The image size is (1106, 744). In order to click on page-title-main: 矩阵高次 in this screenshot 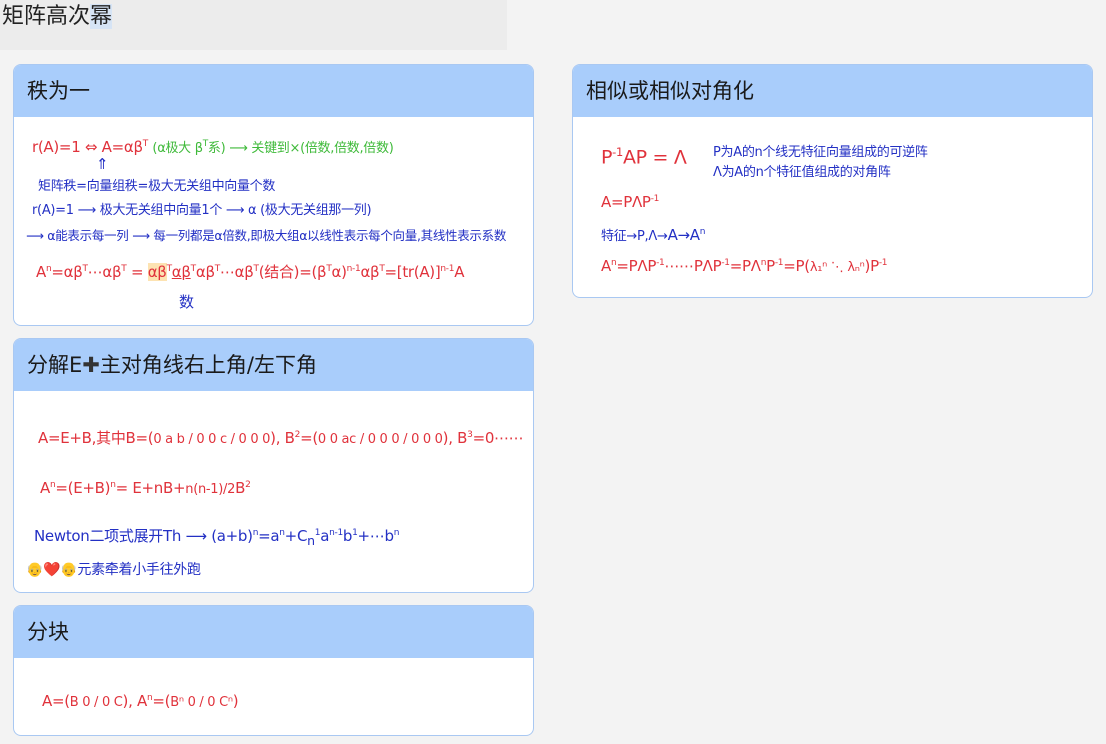, I will do `click(46, 16)`.